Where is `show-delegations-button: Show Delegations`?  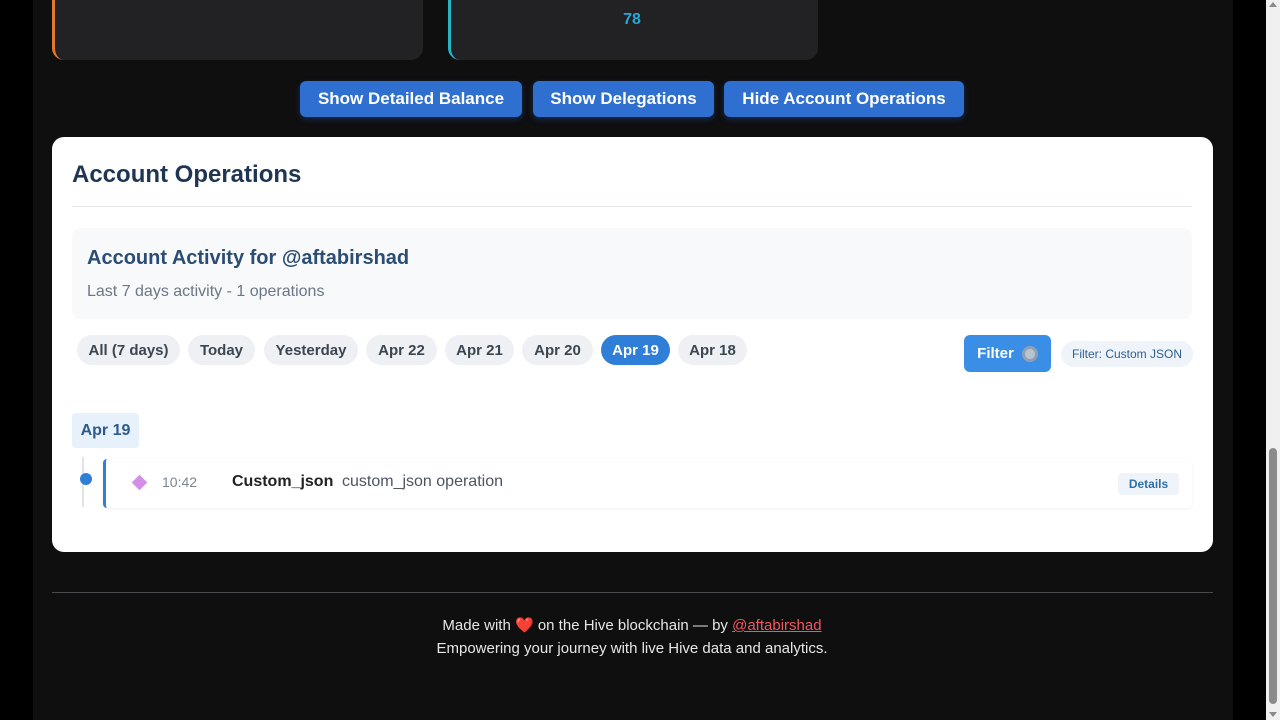 show-delegations-button: Show Delegations is located at coordinates (623, 99).